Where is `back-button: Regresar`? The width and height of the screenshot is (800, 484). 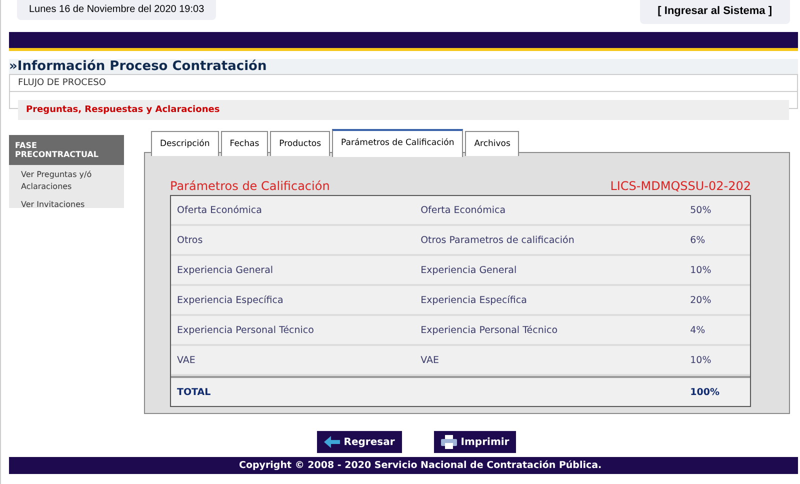
back-button: Regresar is located at coordinates (359, 442).